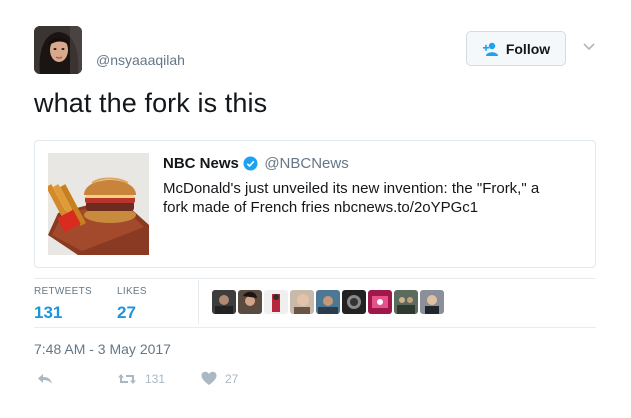 This screenshot has width=631, height=418. Describe the element at coordinates (589, 47) in the screenshot. I see `chevron-down-icon` at that location.